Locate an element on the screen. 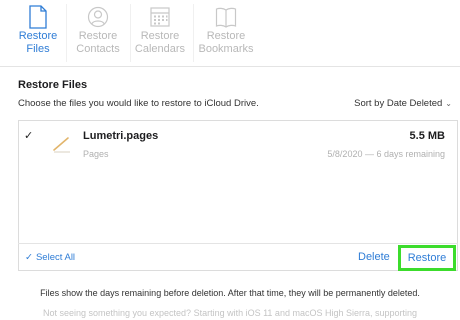  chevron-down-icon: ⌄ is located at coordinates (448, 103).